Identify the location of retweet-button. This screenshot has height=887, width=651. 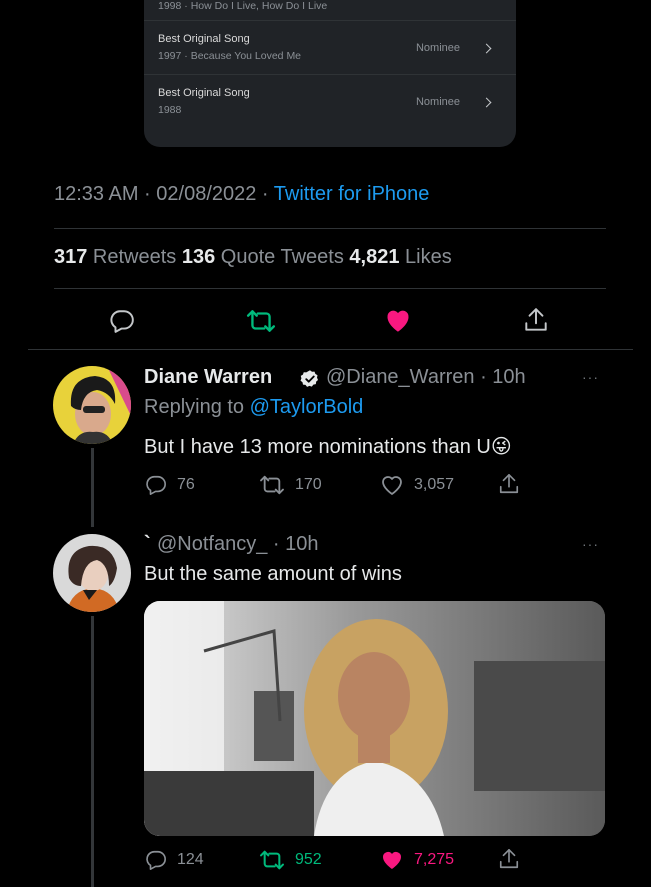
(261, 321).